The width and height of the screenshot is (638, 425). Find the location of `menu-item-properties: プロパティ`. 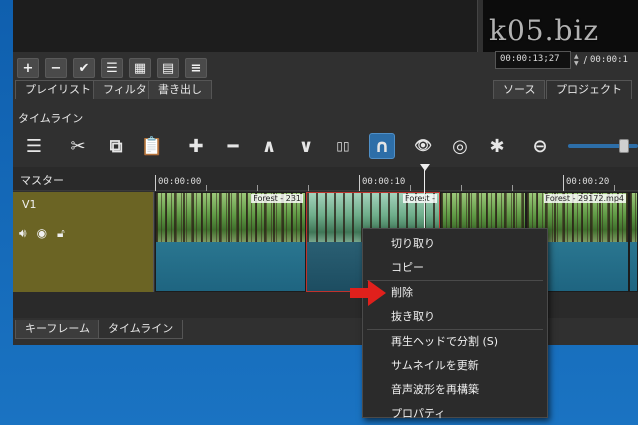

menu-item-properties: プロパティ is located at coordinates (455, 413).